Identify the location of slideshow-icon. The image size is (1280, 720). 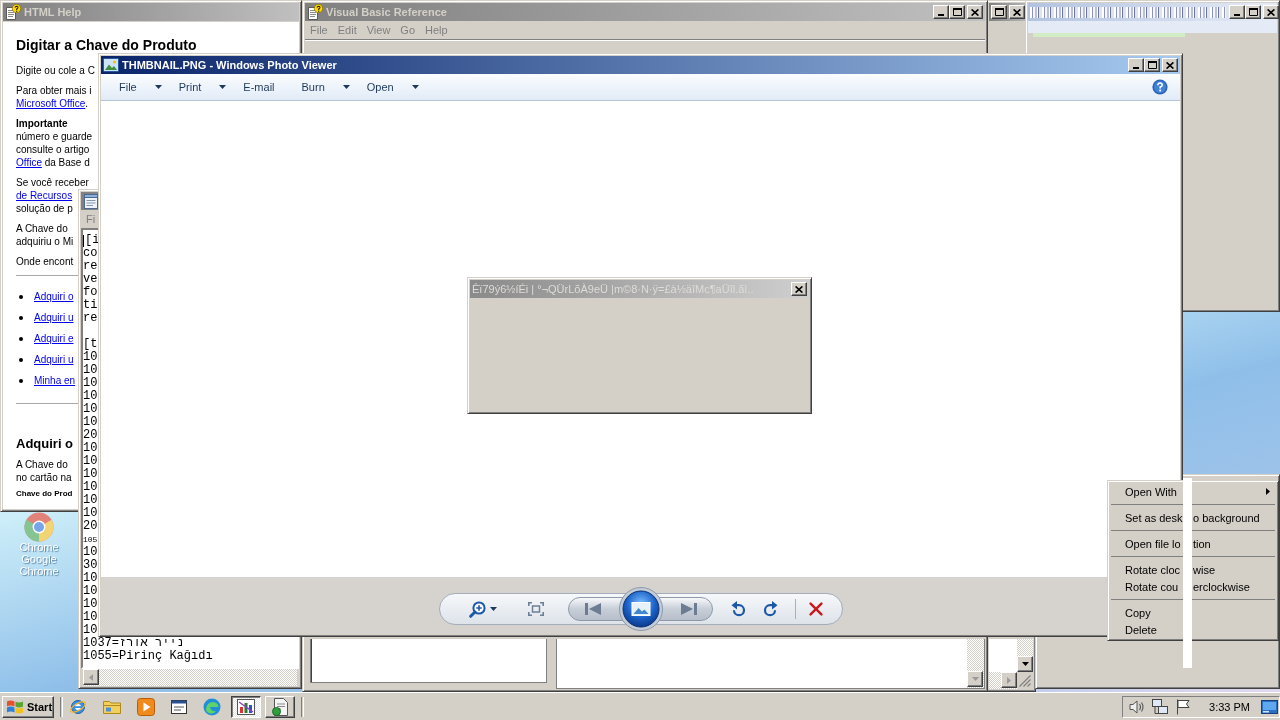
(640, 609).